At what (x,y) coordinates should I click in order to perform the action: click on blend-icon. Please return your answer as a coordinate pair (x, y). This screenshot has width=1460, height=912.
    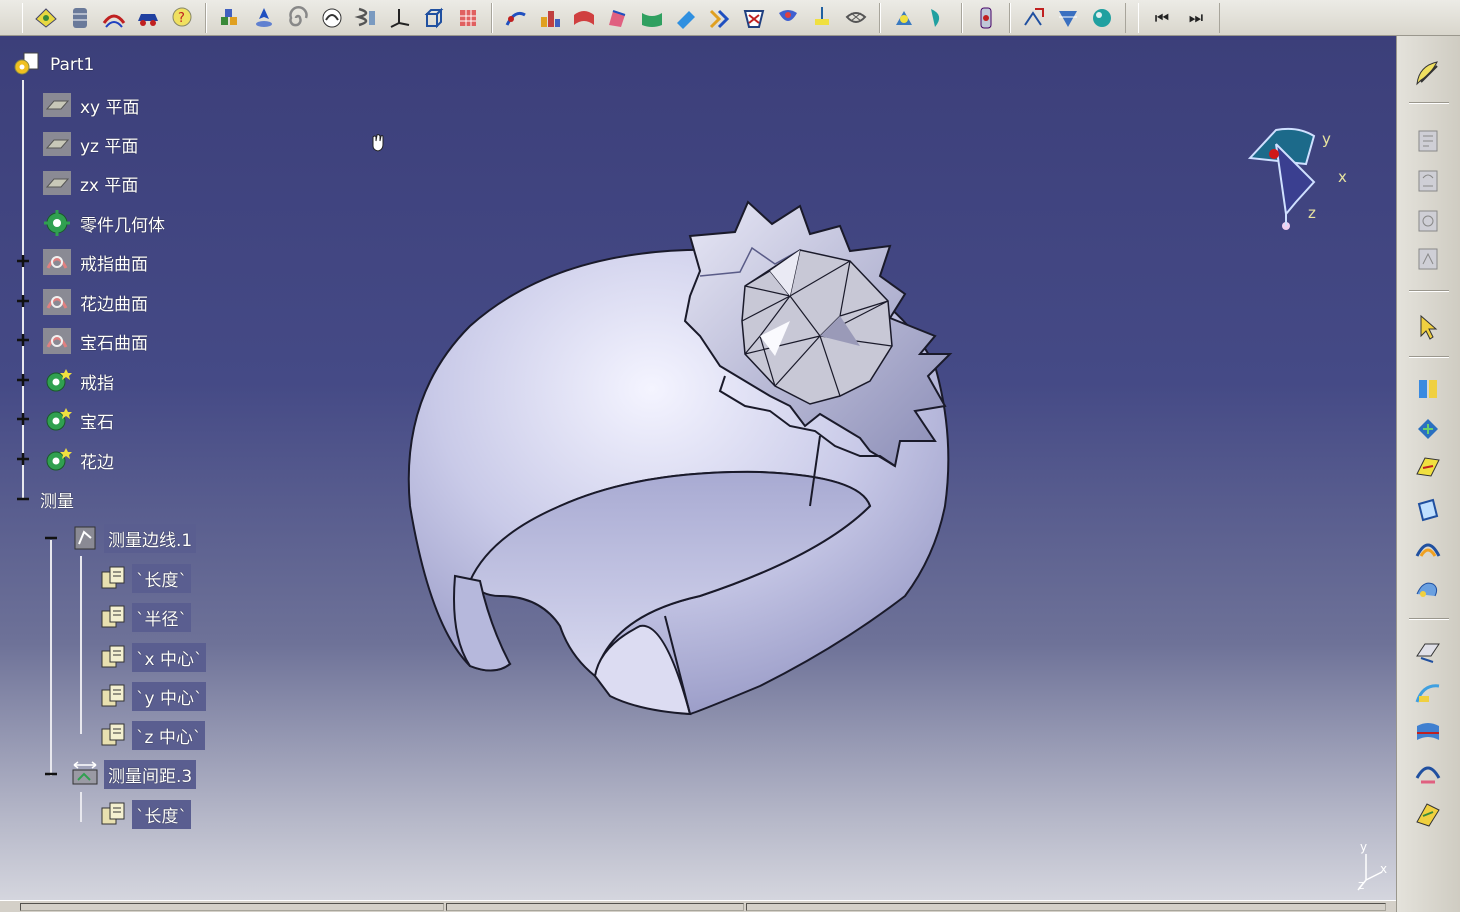
    Looking at the image, I should click on (652, 18).